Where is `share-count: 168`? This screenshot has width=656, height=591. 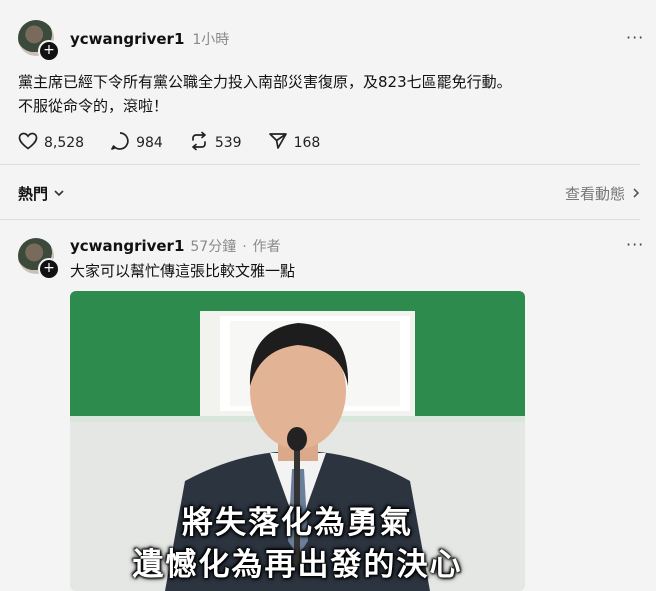 share-count: 168 is located at coordinates (307, 143).